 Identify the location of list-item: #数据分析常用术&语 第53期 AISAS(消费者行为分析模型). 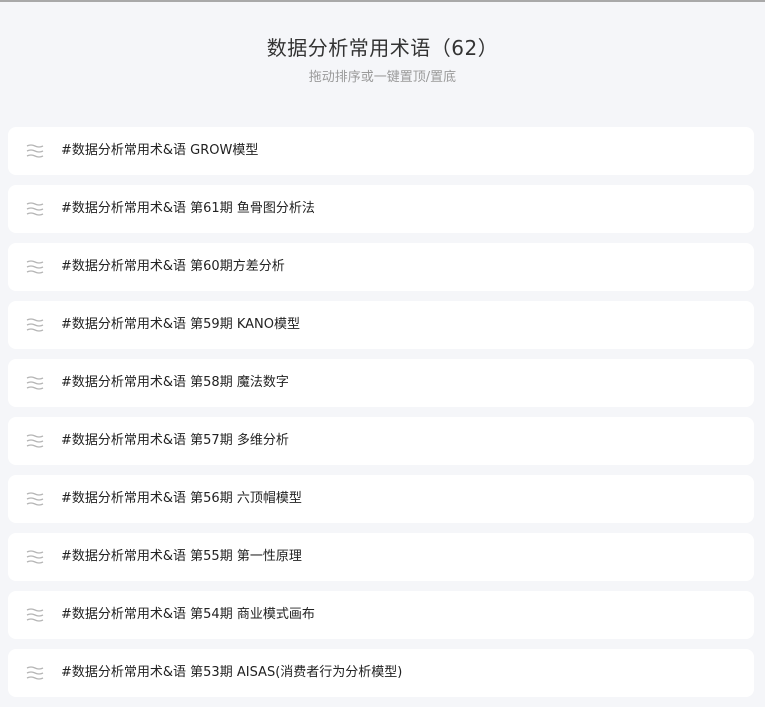
(381, 673).